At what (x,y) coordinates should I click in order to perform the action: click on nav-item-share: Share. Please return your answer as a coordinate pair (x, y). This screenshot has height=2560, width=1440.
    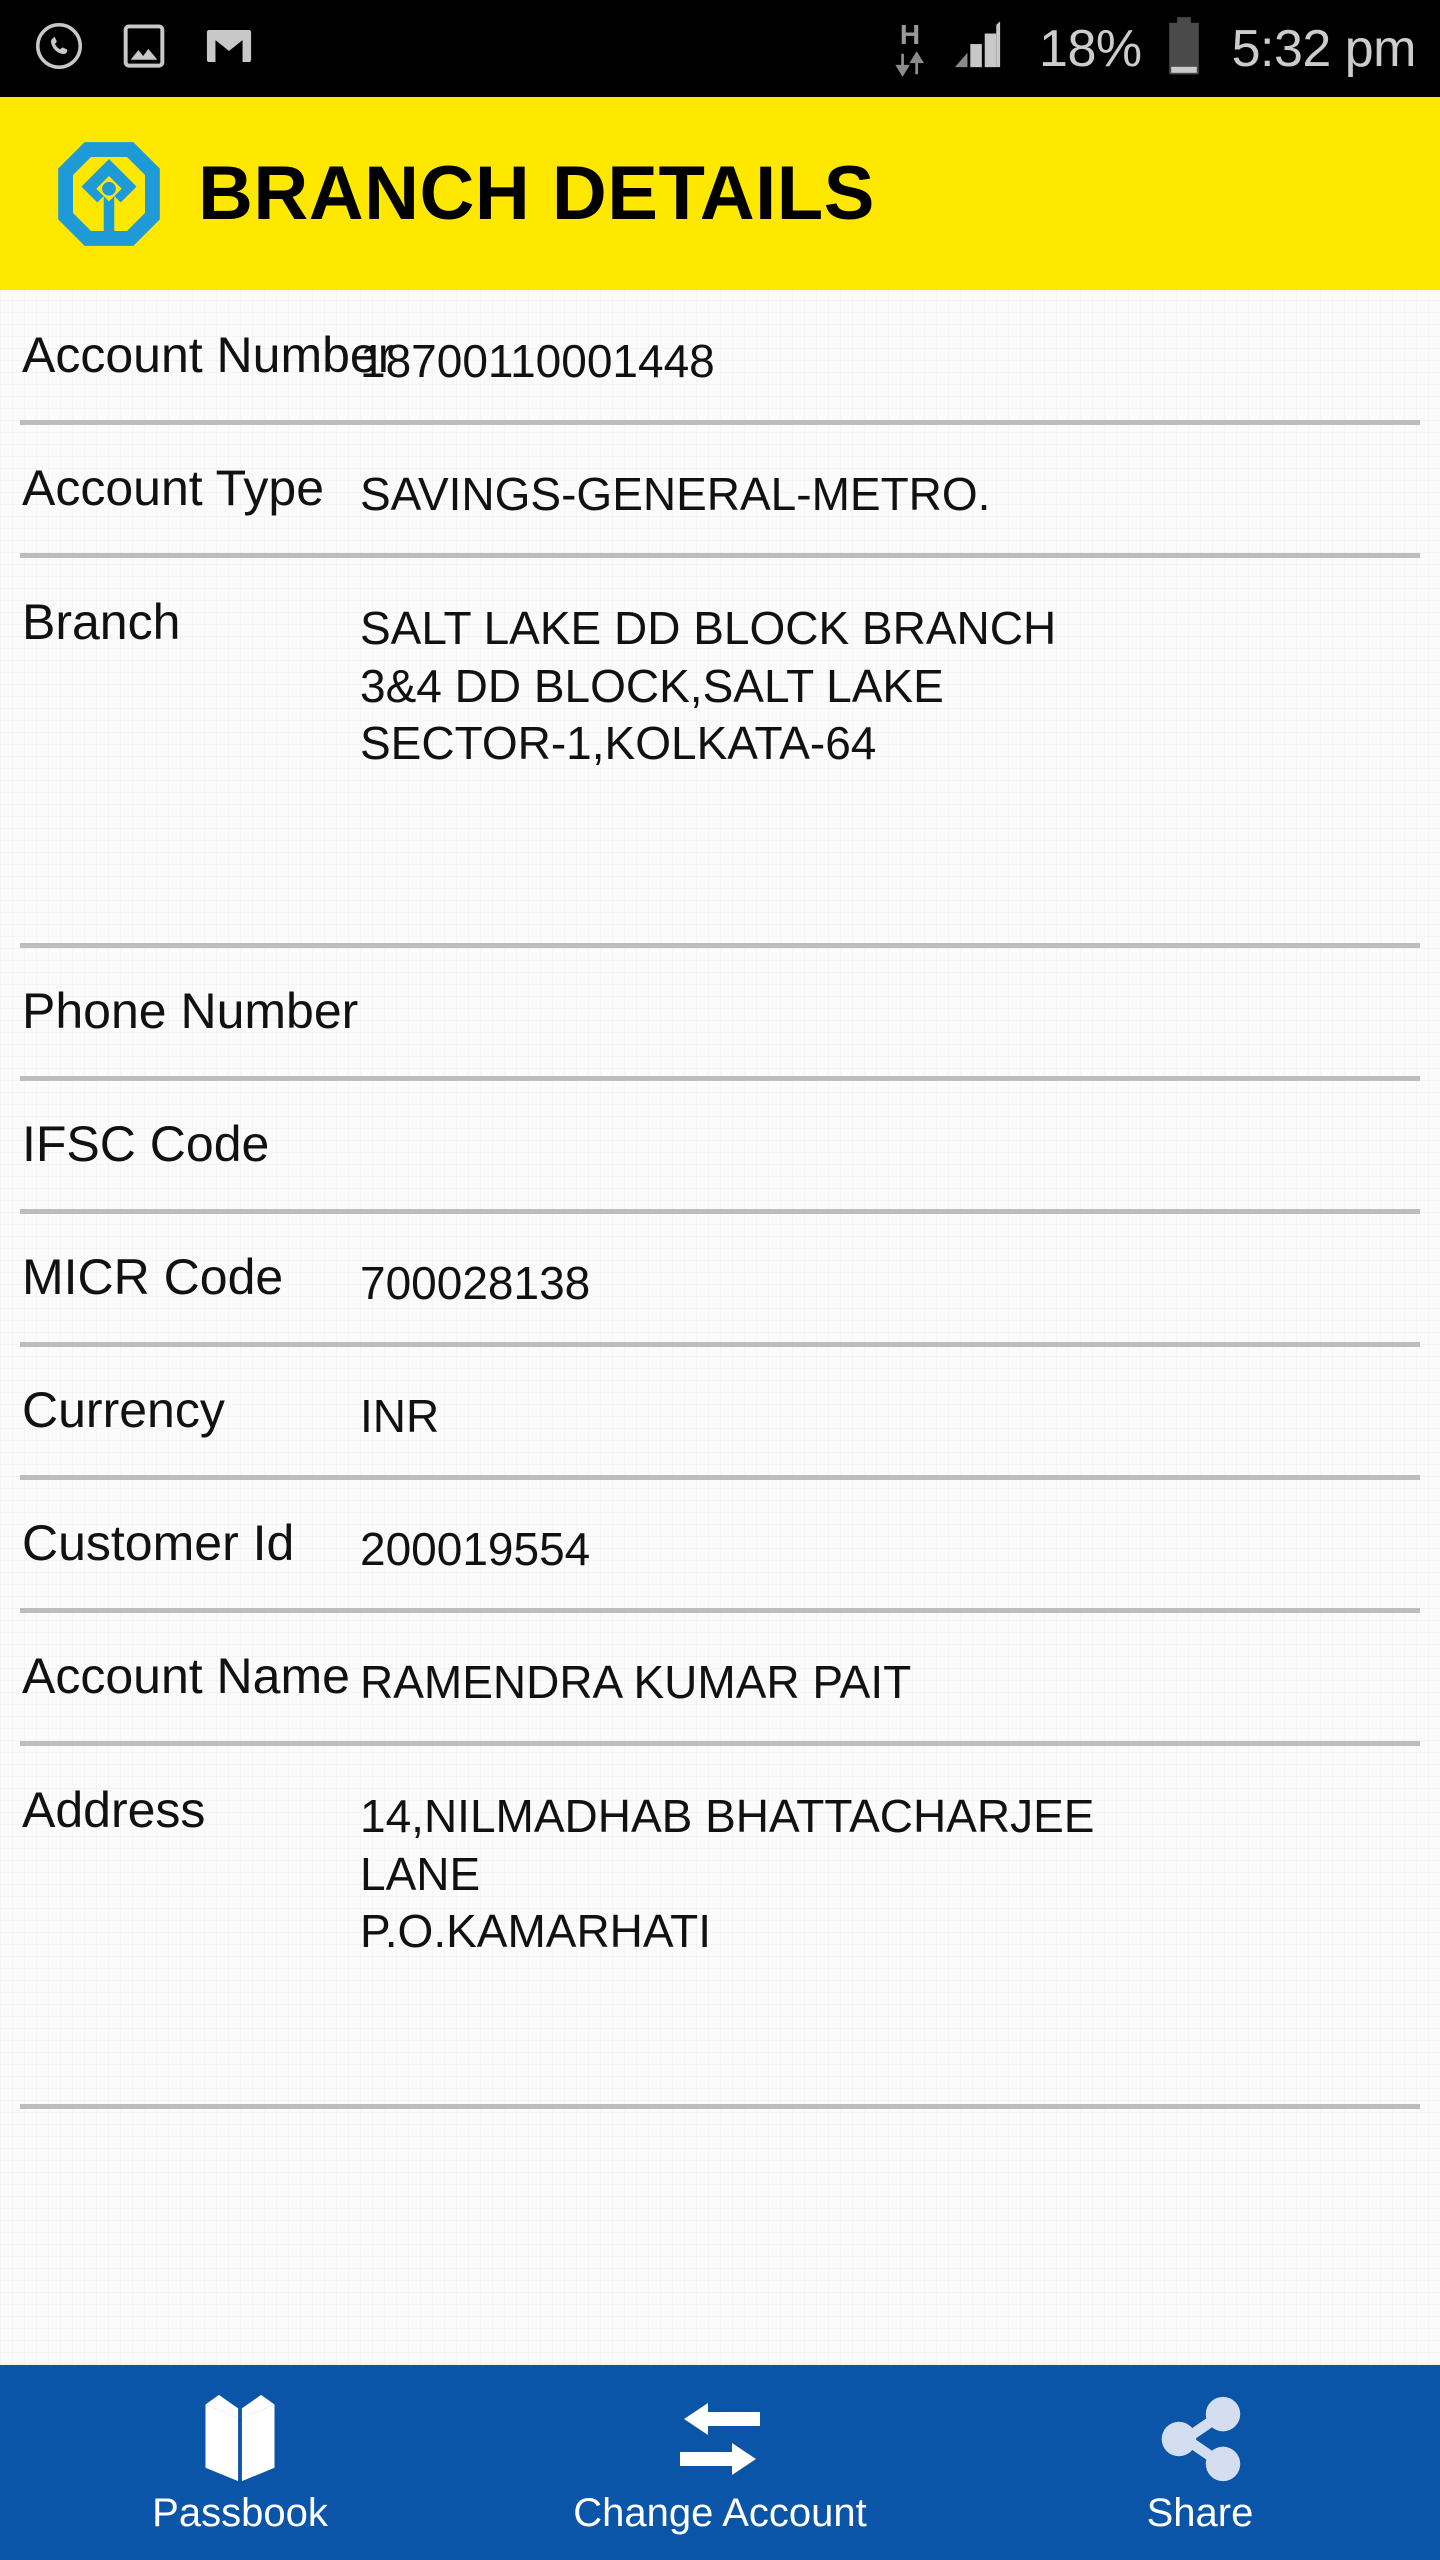
    Looking at the image, I should click on (1200, 2462).